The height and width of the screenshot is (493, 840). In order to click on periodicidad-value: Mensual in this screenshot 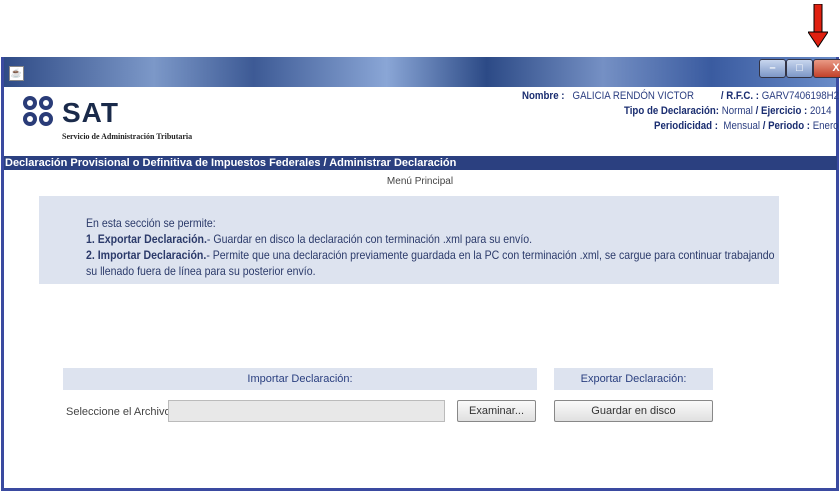, I will do `click(741, 126)`.